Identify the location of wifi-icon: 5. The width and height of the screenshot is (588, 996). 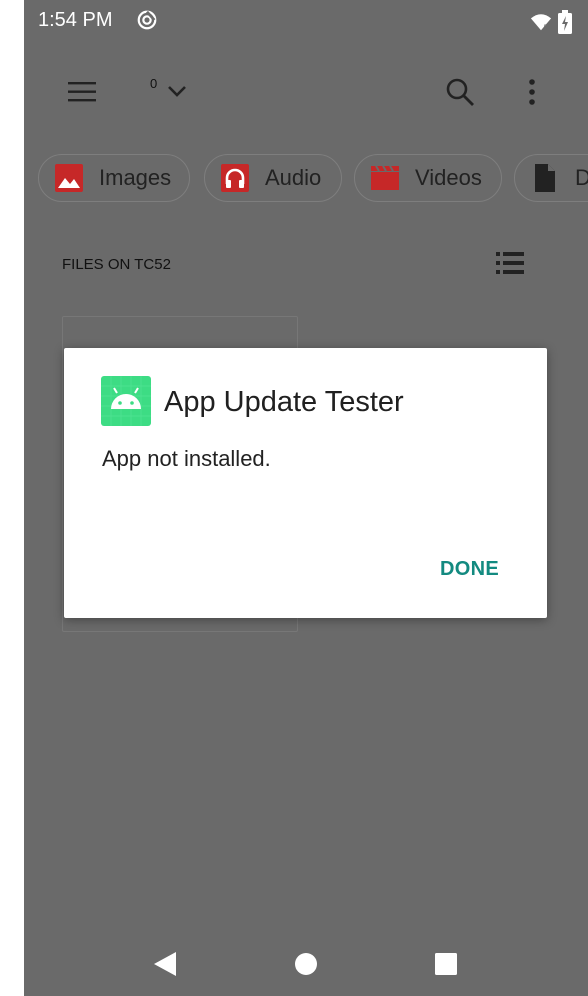
(541, 22).